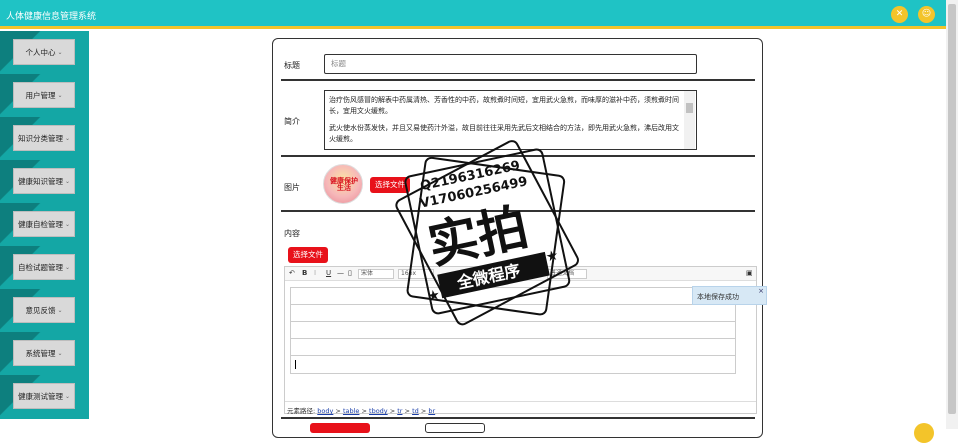  I want to click on sidebar-item-users: 用户管理 ⌄, so click(44, 95).